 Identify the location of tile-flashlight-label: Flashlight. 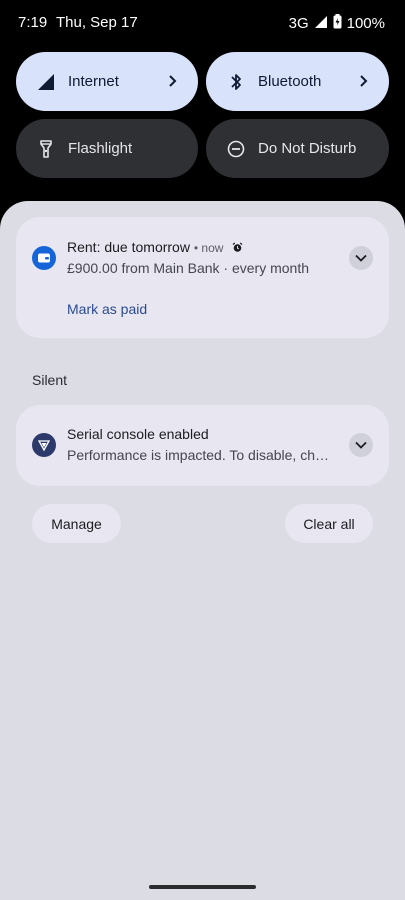
(100, 148).